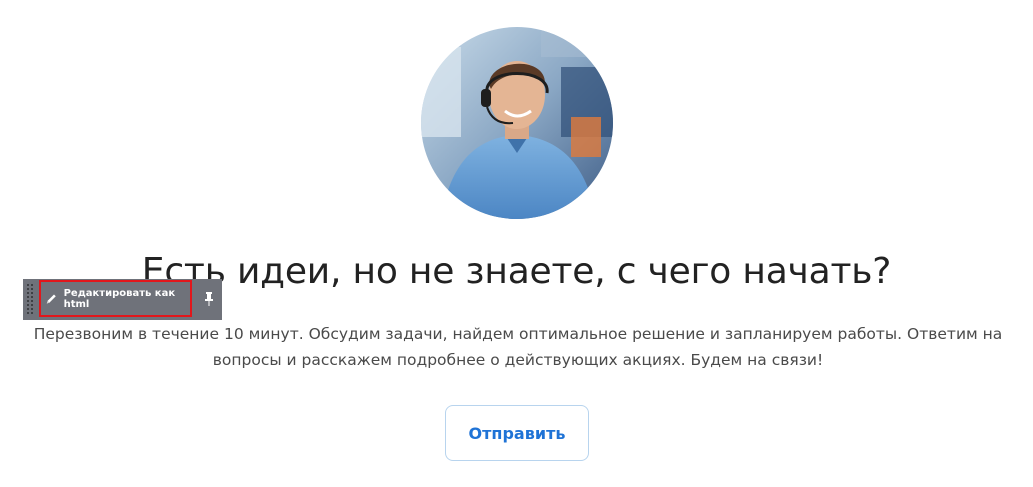 The width and height of the screenshot is (1033, 487). Describe the element at coordinates (51, 298) in the screenshot. I see `pencil-icon` at that location.